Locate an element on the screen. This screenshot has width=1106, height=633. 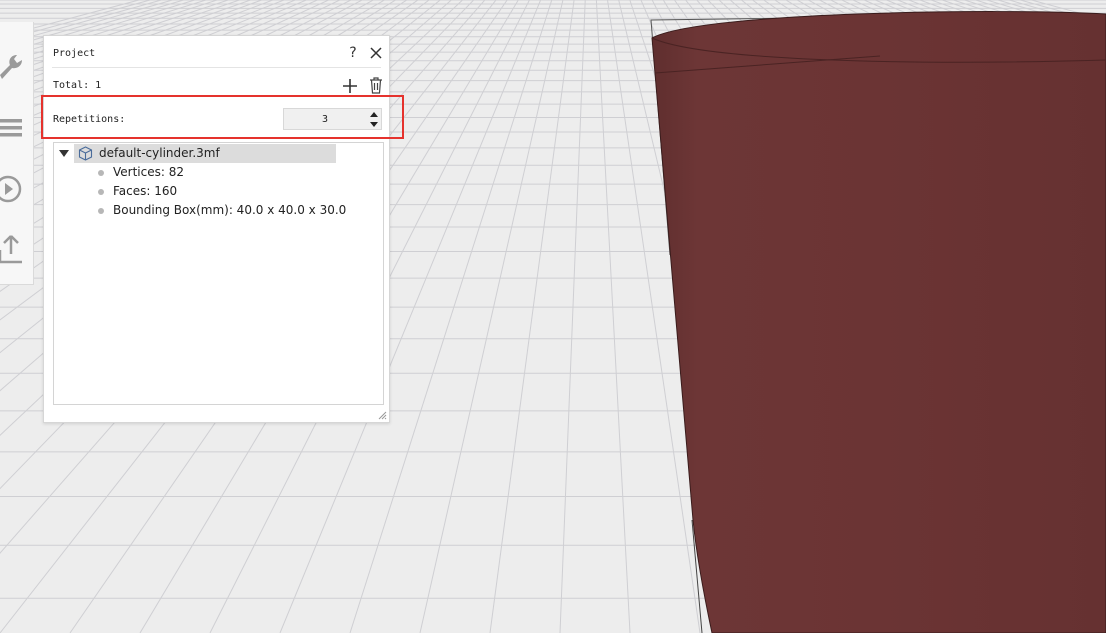
repetitions-label: Repetitions: is located at coordinates (89, 119).